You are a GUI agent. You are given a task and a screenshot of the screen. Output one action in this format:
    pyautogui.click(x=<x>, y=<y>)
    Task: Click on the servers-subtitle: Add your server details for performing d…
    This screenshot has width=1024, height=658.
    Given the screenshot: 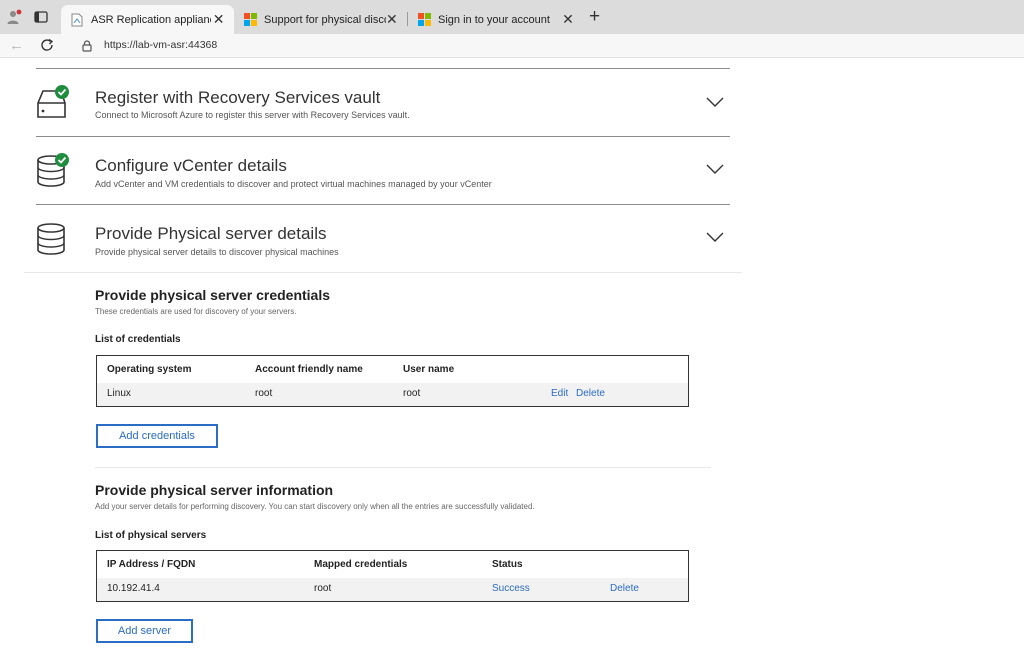 What is the action you would take?
    pyautogui.click(x=315, y=506)
    